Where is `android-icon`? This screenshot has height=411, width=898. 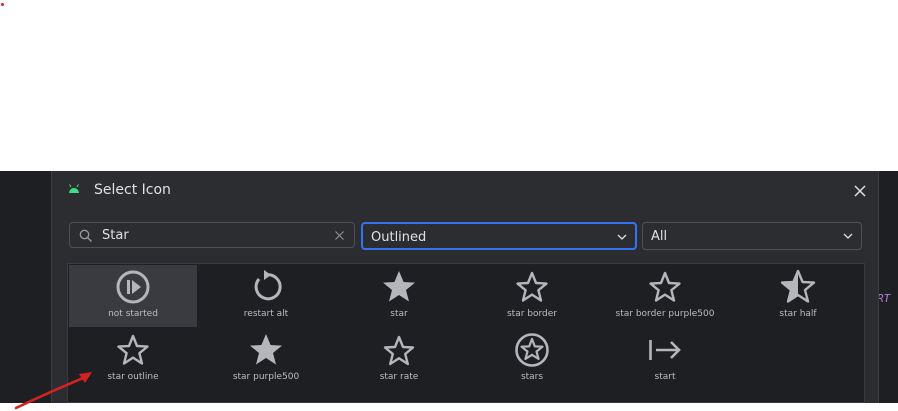
android-icon is located at coordinates (74, 188).